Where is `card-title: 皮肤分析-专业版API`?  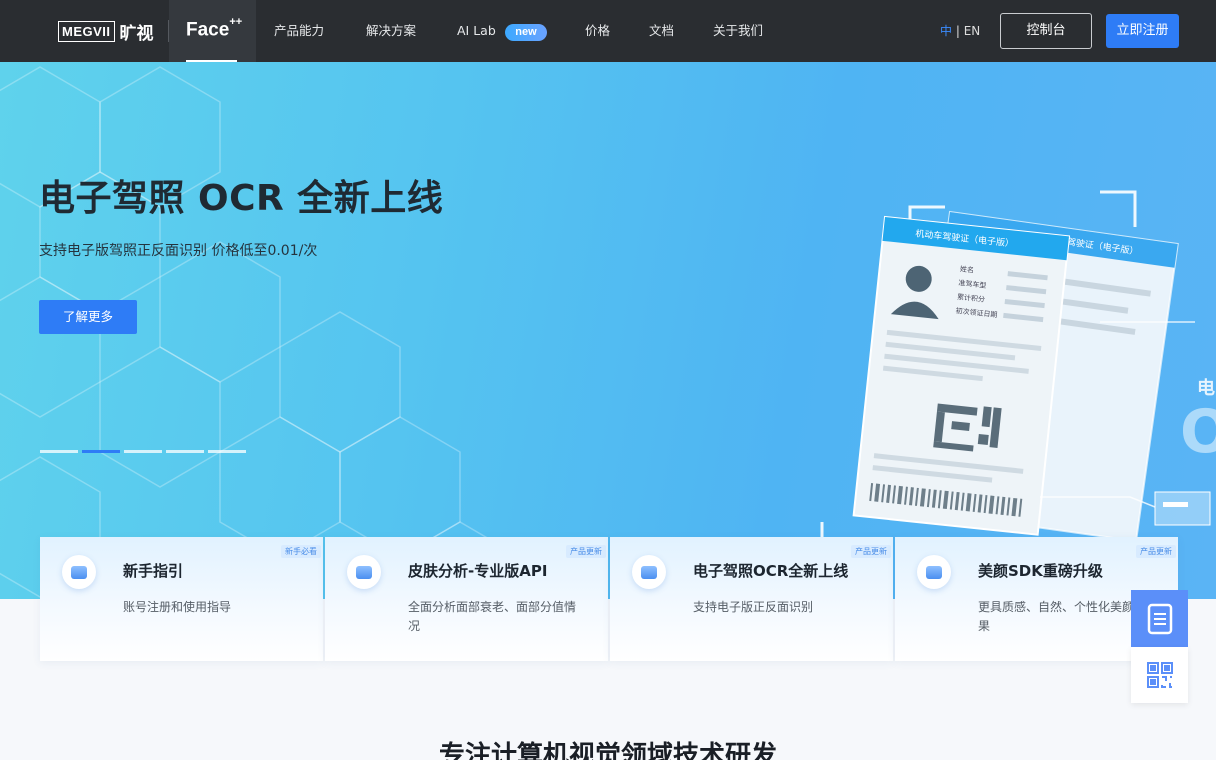
card-title: 皮肤分析-专业版API is located at coordinates (478, 571).